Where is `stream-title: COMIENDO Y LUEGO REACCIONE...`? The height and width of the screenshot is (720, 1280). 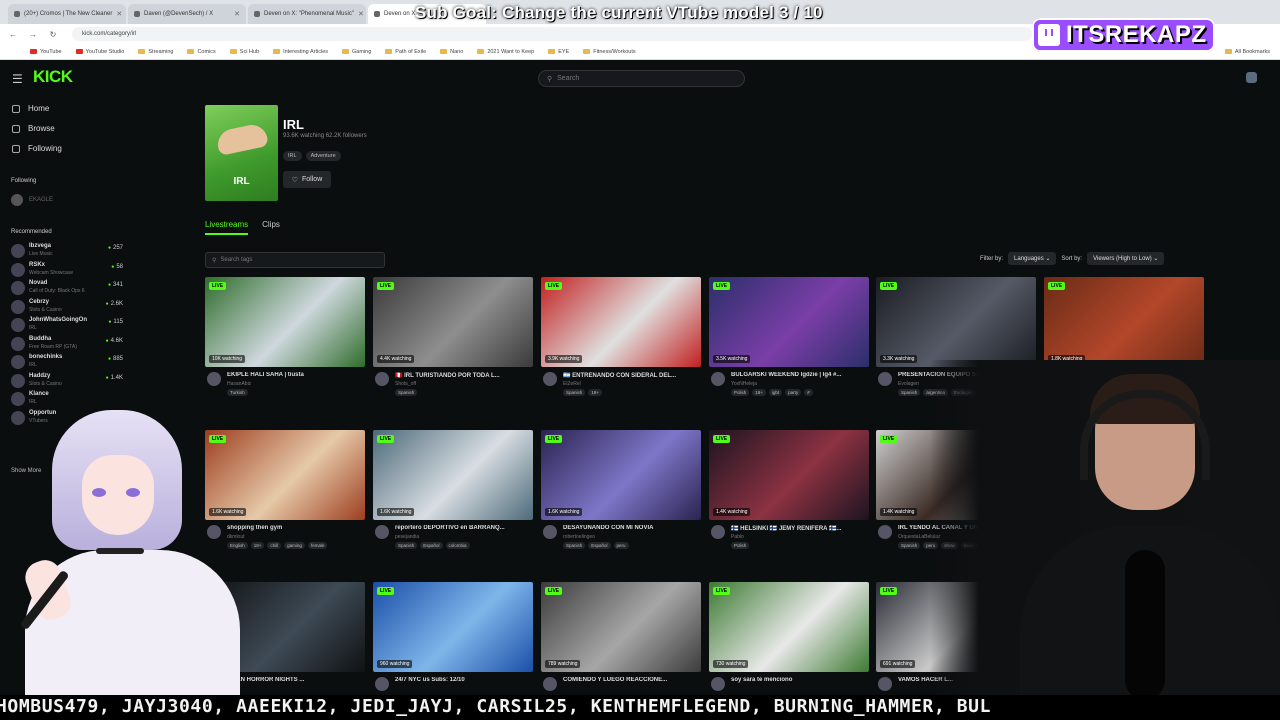
stream-title: COMIENDO Y LUEGO REACCIONE... is located at coordinates (632, 680).